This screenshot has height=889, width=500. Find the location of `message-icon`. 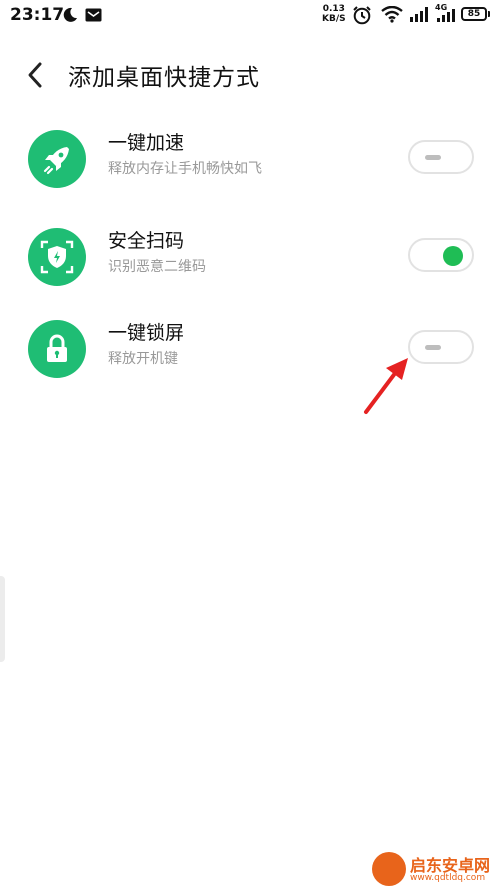

message-icon is located at coordinates (93, 15).